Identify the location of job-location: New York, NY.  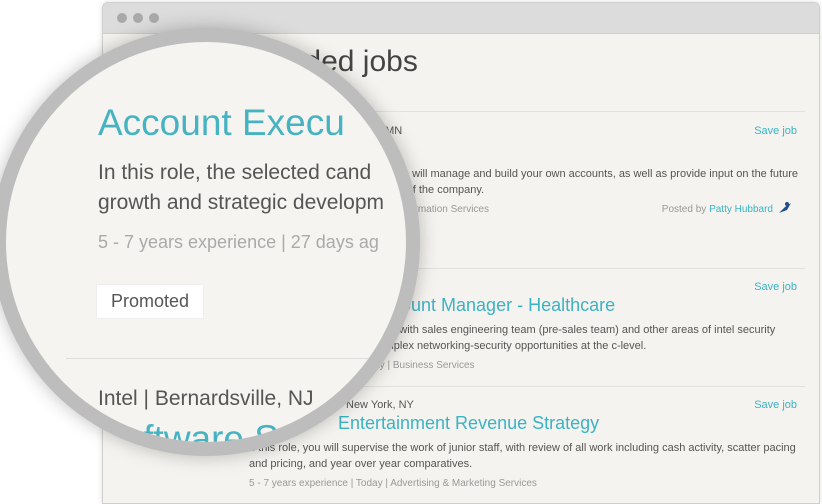
(380, 405).